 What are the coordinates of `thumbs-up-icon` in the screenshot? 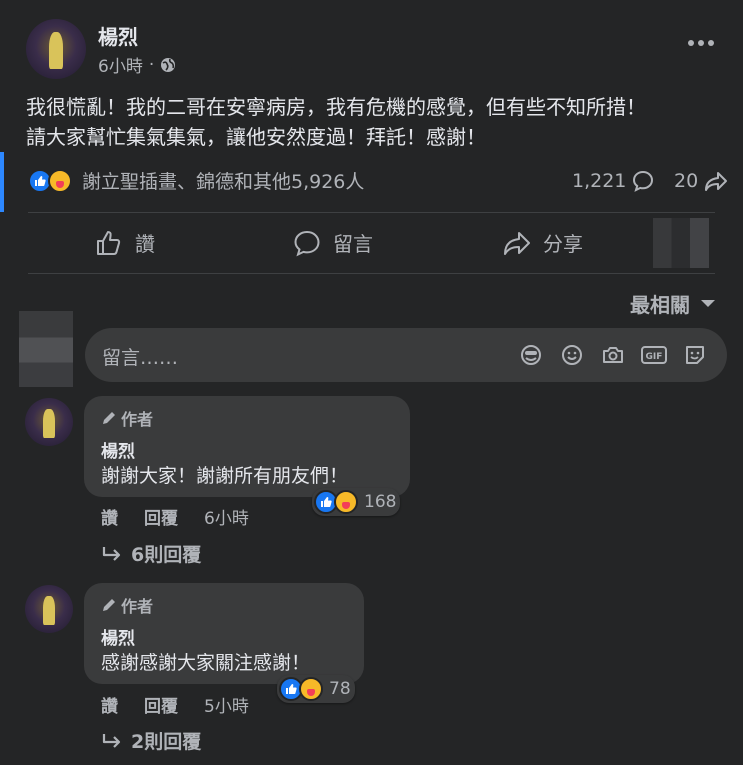 It's located at (109, 242).